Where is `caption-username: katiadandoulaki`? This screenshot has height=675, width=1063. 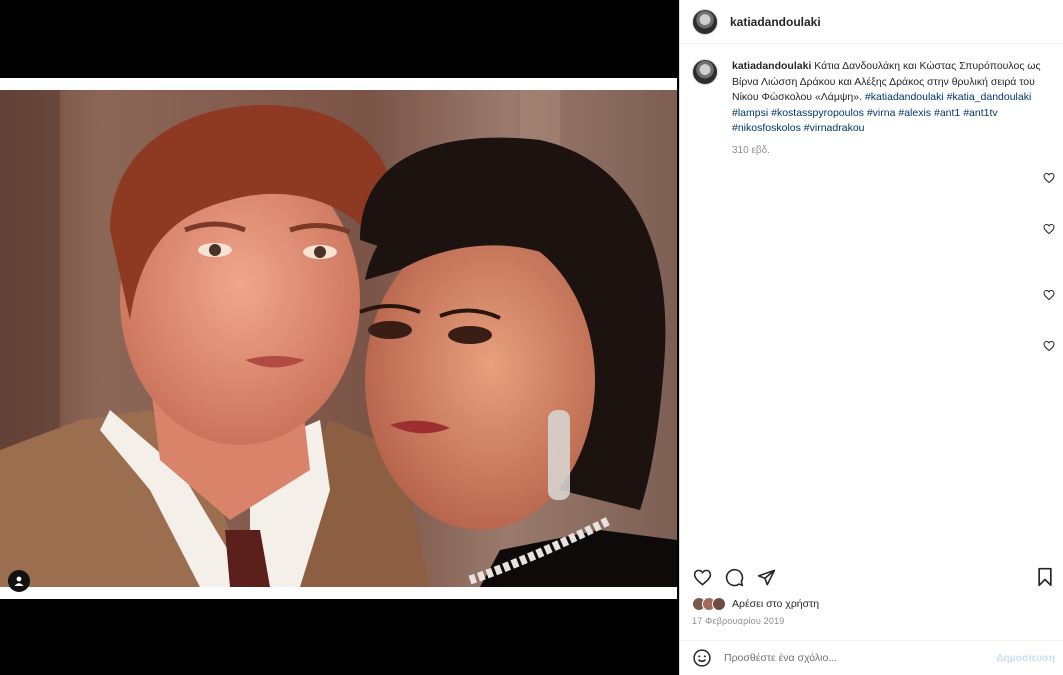 caption-username: katiadandoulaki is located at coordinates (771, 66).